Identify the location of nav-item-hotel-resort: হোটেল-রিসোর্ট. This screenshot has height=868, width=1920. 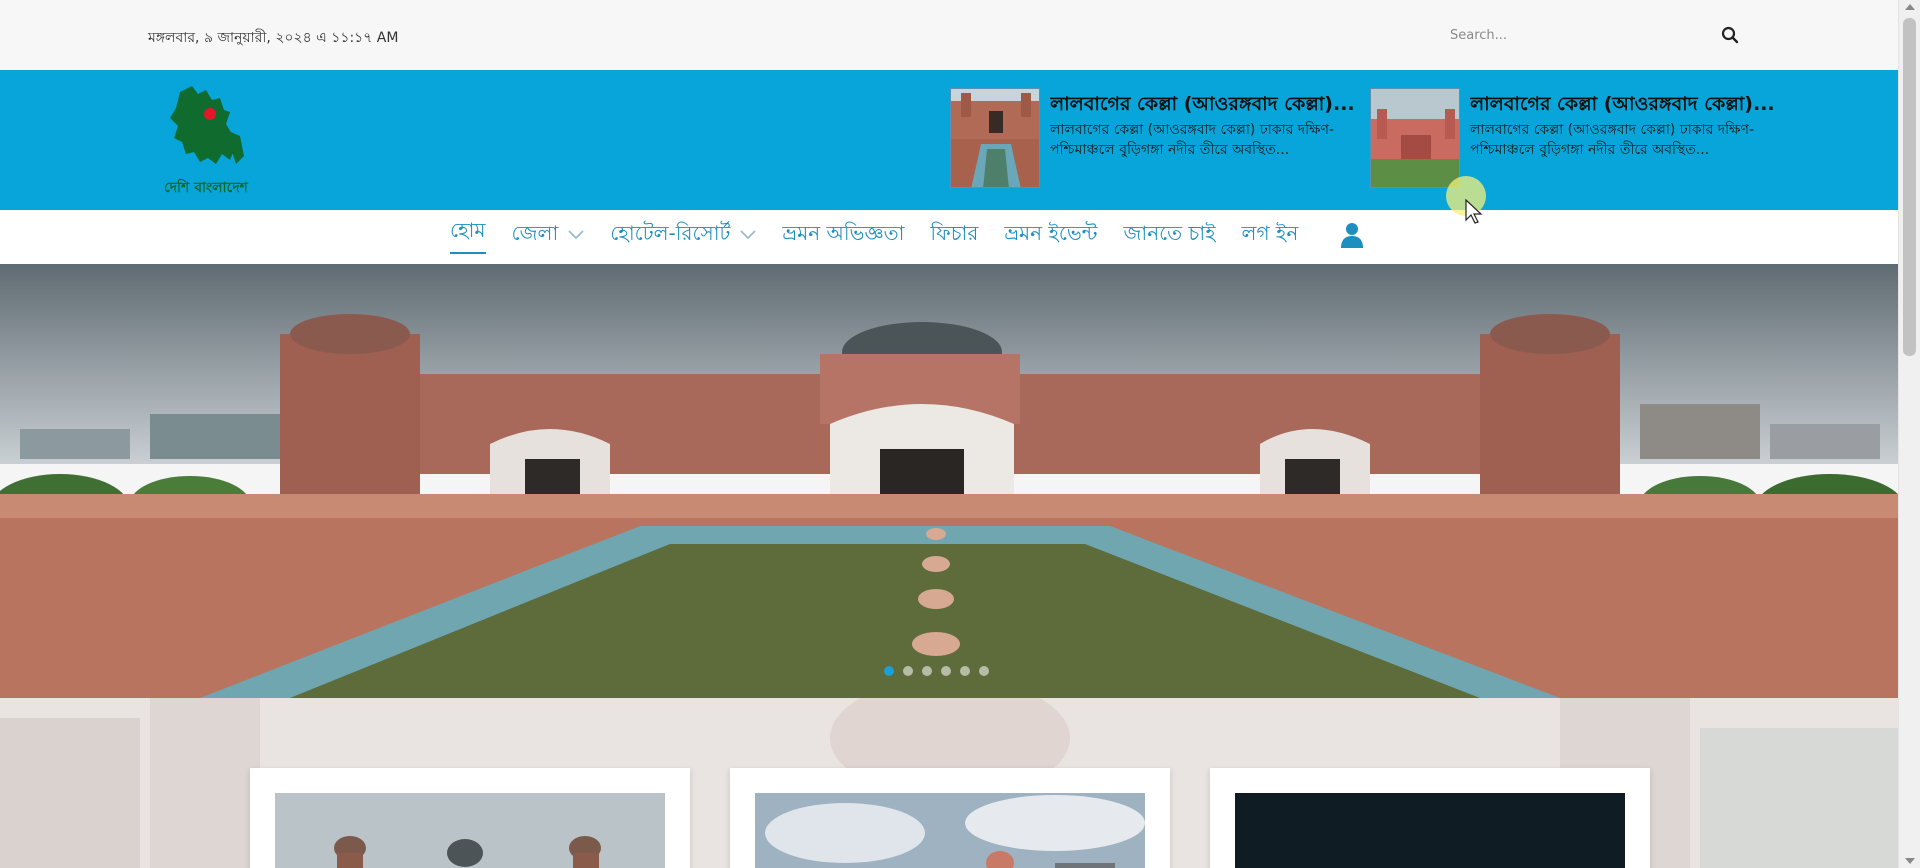
(683, 235).